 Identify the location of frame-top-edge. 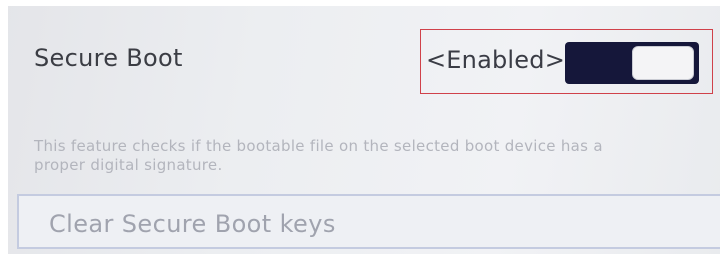
(360, 3).